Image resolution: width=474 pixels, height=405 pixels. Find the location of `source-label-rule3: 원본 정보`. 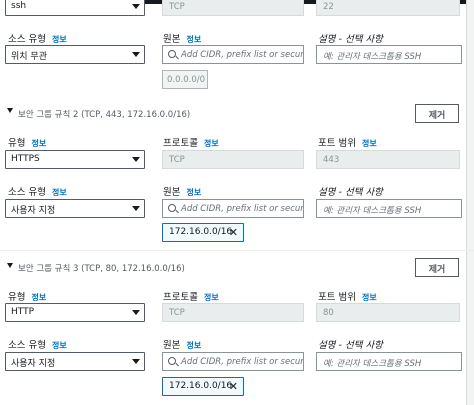

source-label-rule3: 원본 정보 is located at coordinates (182, 344).